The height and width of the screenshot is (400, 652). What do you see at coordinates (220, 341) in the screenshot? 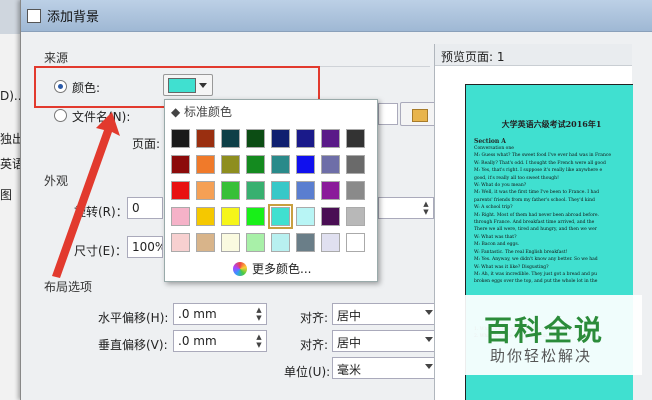
I see `v-offset-input: .0 mm ▲ ▼` at bounding box center [220, 341].